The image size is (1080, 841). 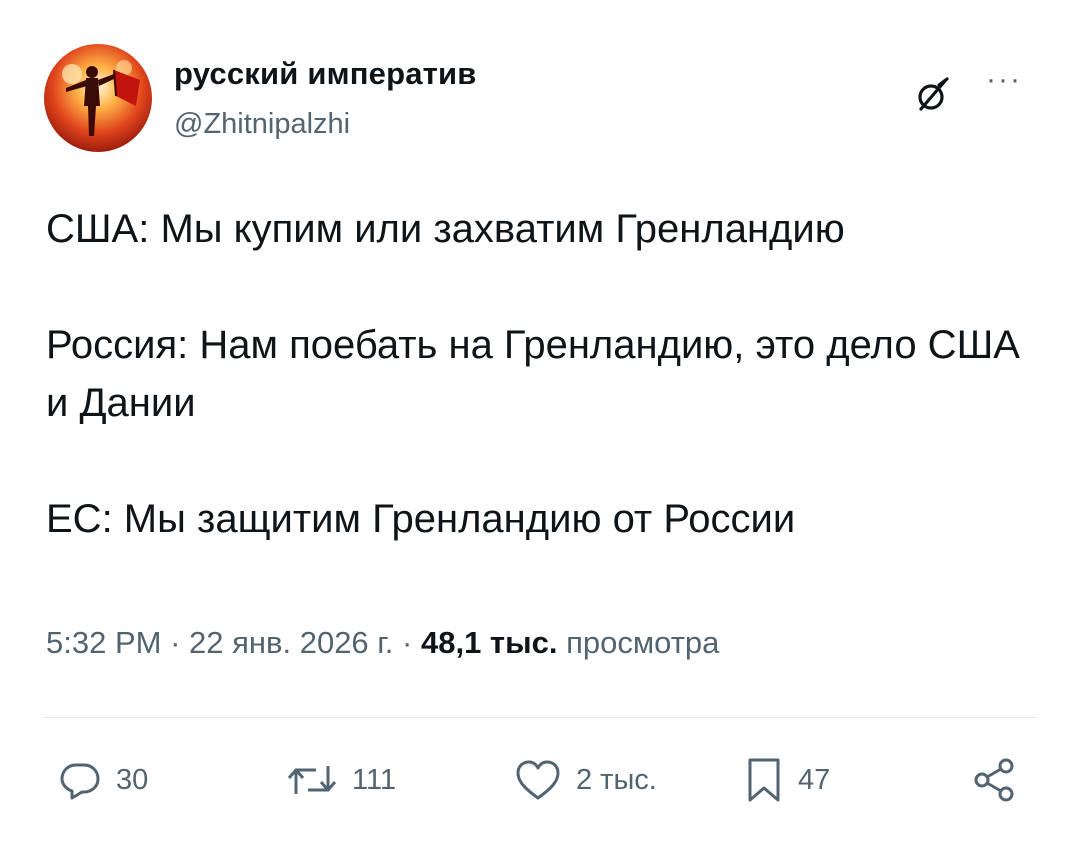 I want to click on author-display-name: русский императив, so click(x=325, y=74).